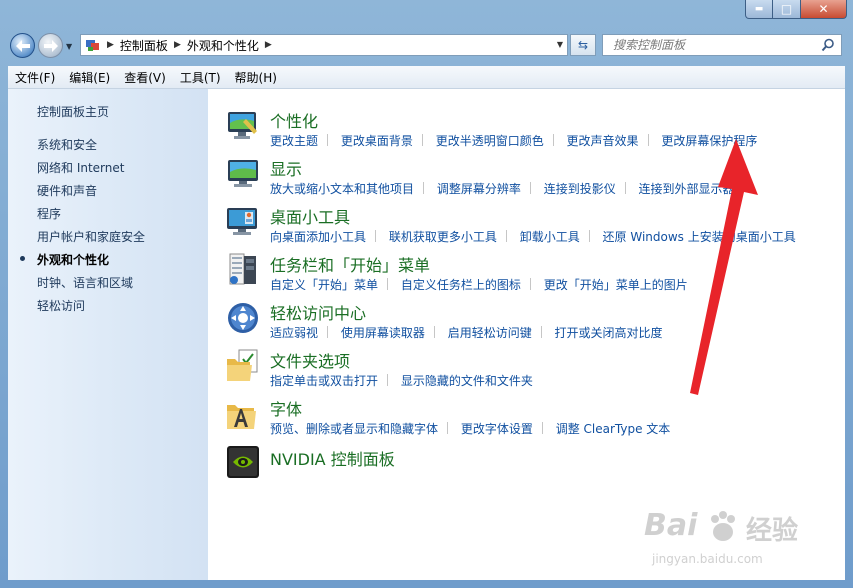  Describe the element at coordinates (310, 360) in the screenshot. I see `category-title-folder-options: 文件夹选项` at that location.